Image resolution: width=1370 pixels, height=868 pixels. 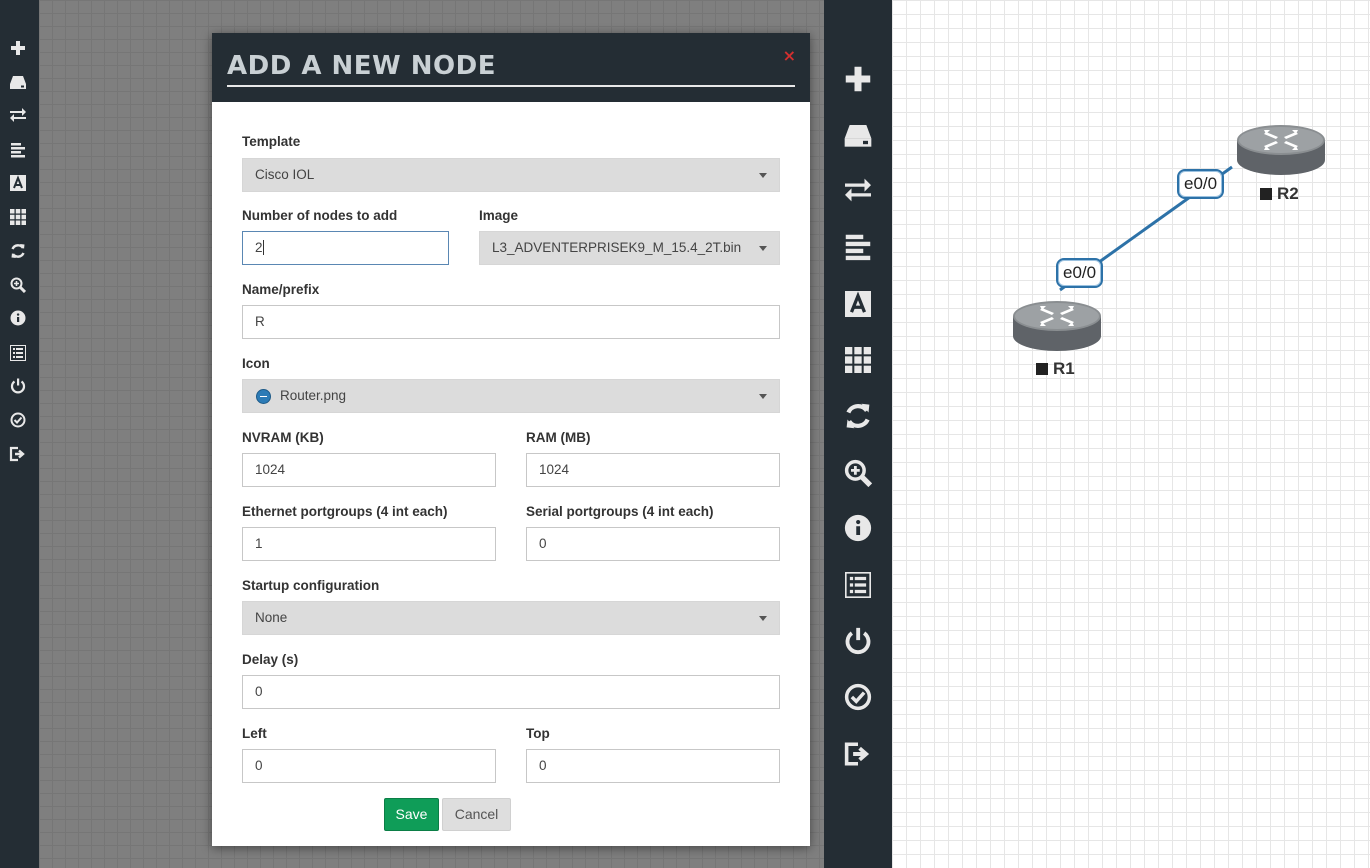 What do you see at coordinates (511, 322) in the screenshot?
I see `name-prefix-input: R` at bounding box center [511, 322].